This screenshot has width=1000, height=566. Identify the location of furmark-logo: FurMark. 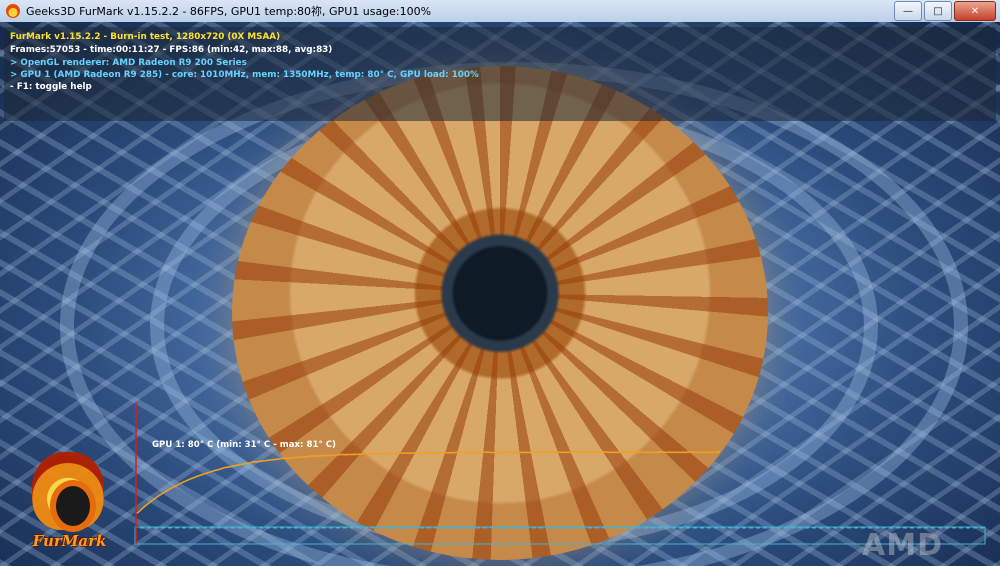
(69, 504).